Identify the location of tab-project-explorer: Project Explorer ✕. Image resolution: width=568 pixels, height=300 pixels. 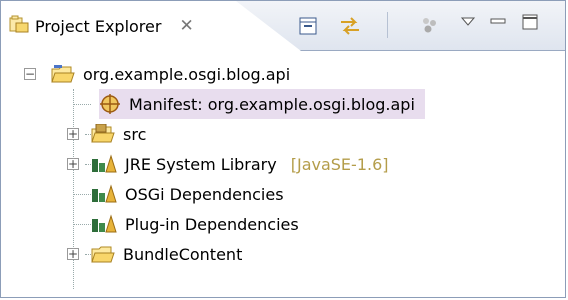
(151, 26).